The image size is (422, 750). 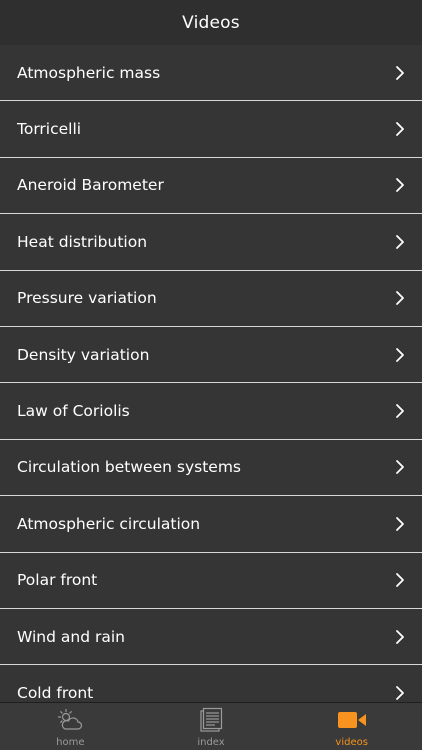 What do you see at coordinates (211, 242) in the screenshot?
I see `list-item-video: Heat distribution` at bounding box center [211, 242].